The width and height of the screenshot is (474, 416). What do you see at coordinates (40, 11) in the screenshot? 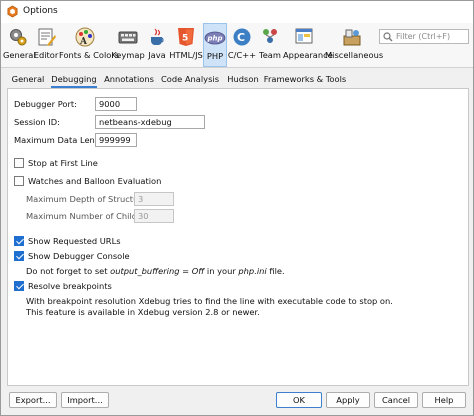
I see `window-title: Options` at bounding box center [40, 11].